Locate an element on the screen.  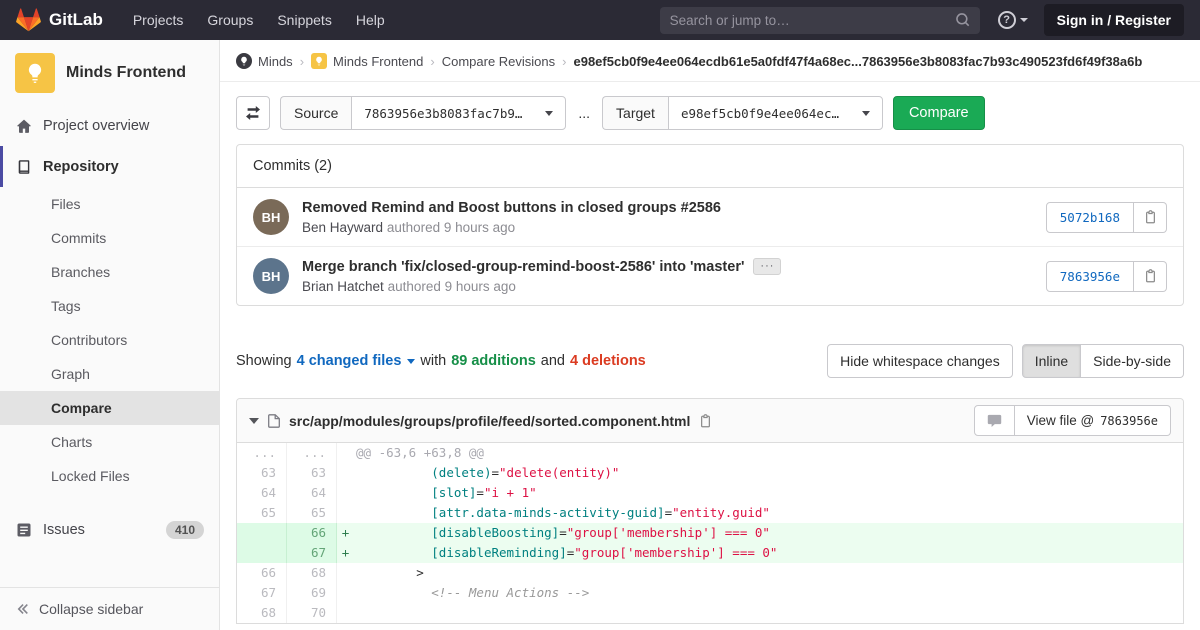
commit-message-expand-button: ··· is located at coordinates (767, 266).